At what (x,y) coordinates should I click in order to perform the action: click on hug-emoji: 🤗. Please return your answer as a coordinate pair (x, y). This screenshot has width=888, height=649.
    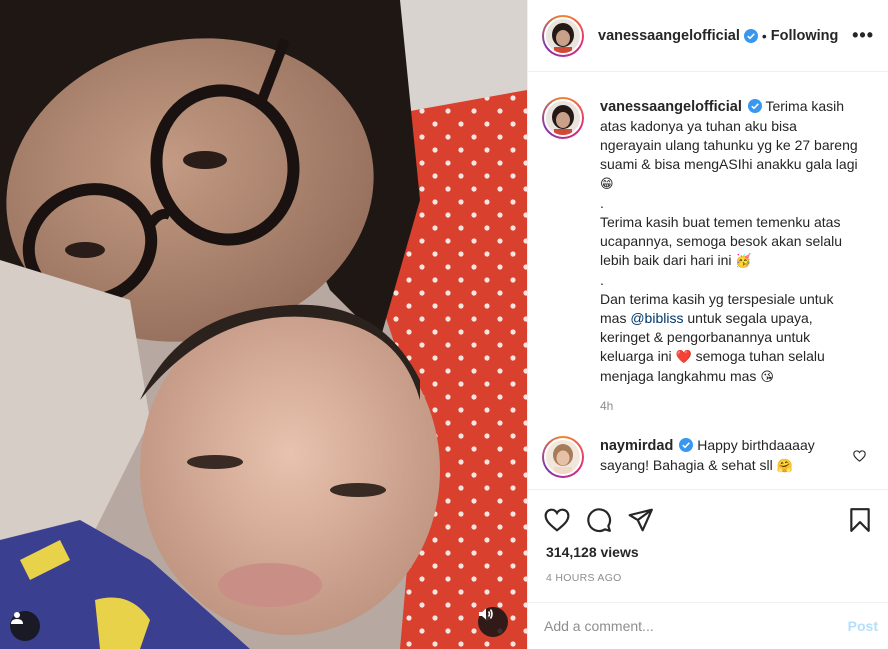
    Looking at the image, I should click on (784, 466).